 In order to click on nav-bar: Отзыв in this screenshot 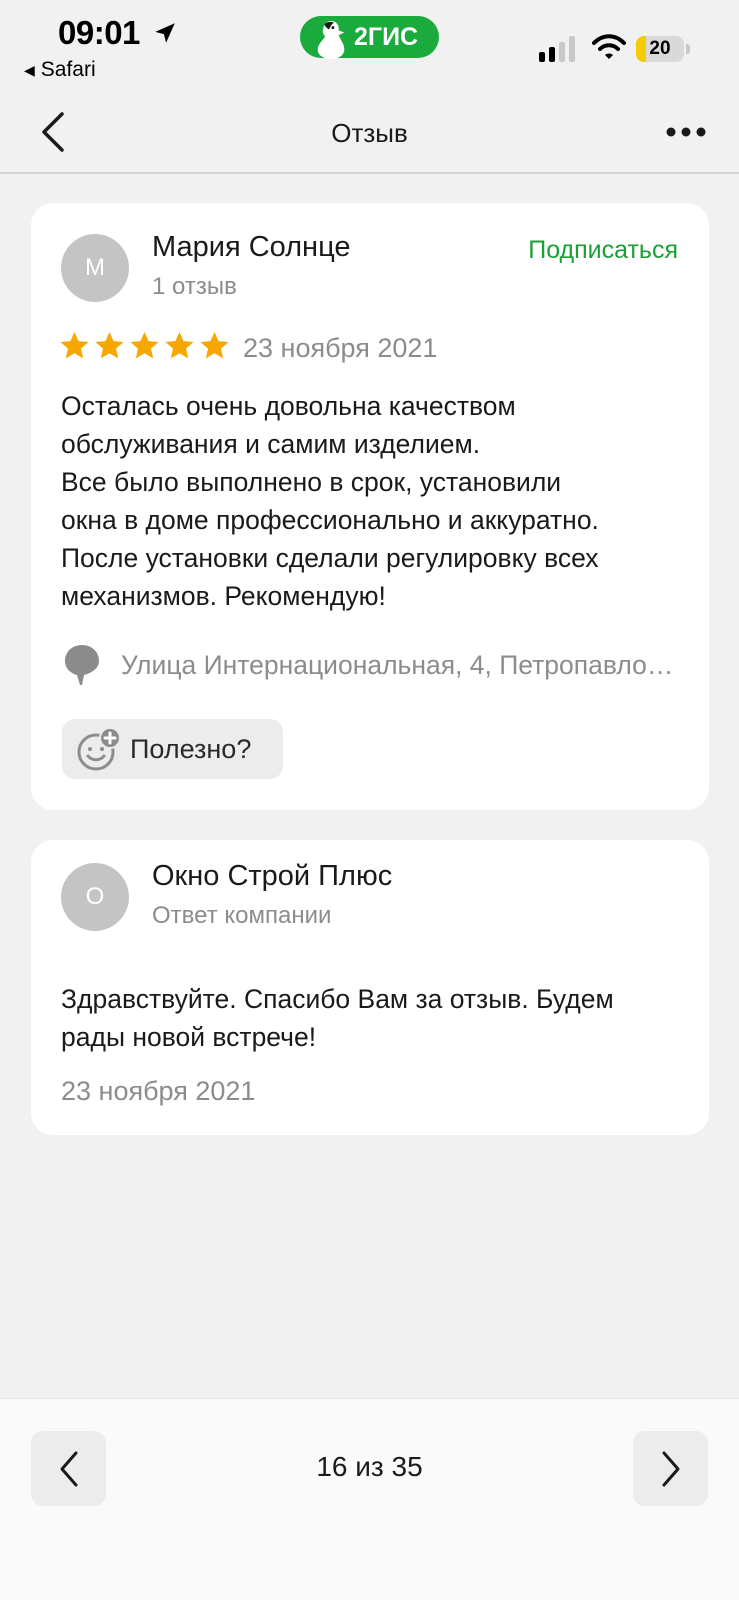, I will do `click(369, 132)`.